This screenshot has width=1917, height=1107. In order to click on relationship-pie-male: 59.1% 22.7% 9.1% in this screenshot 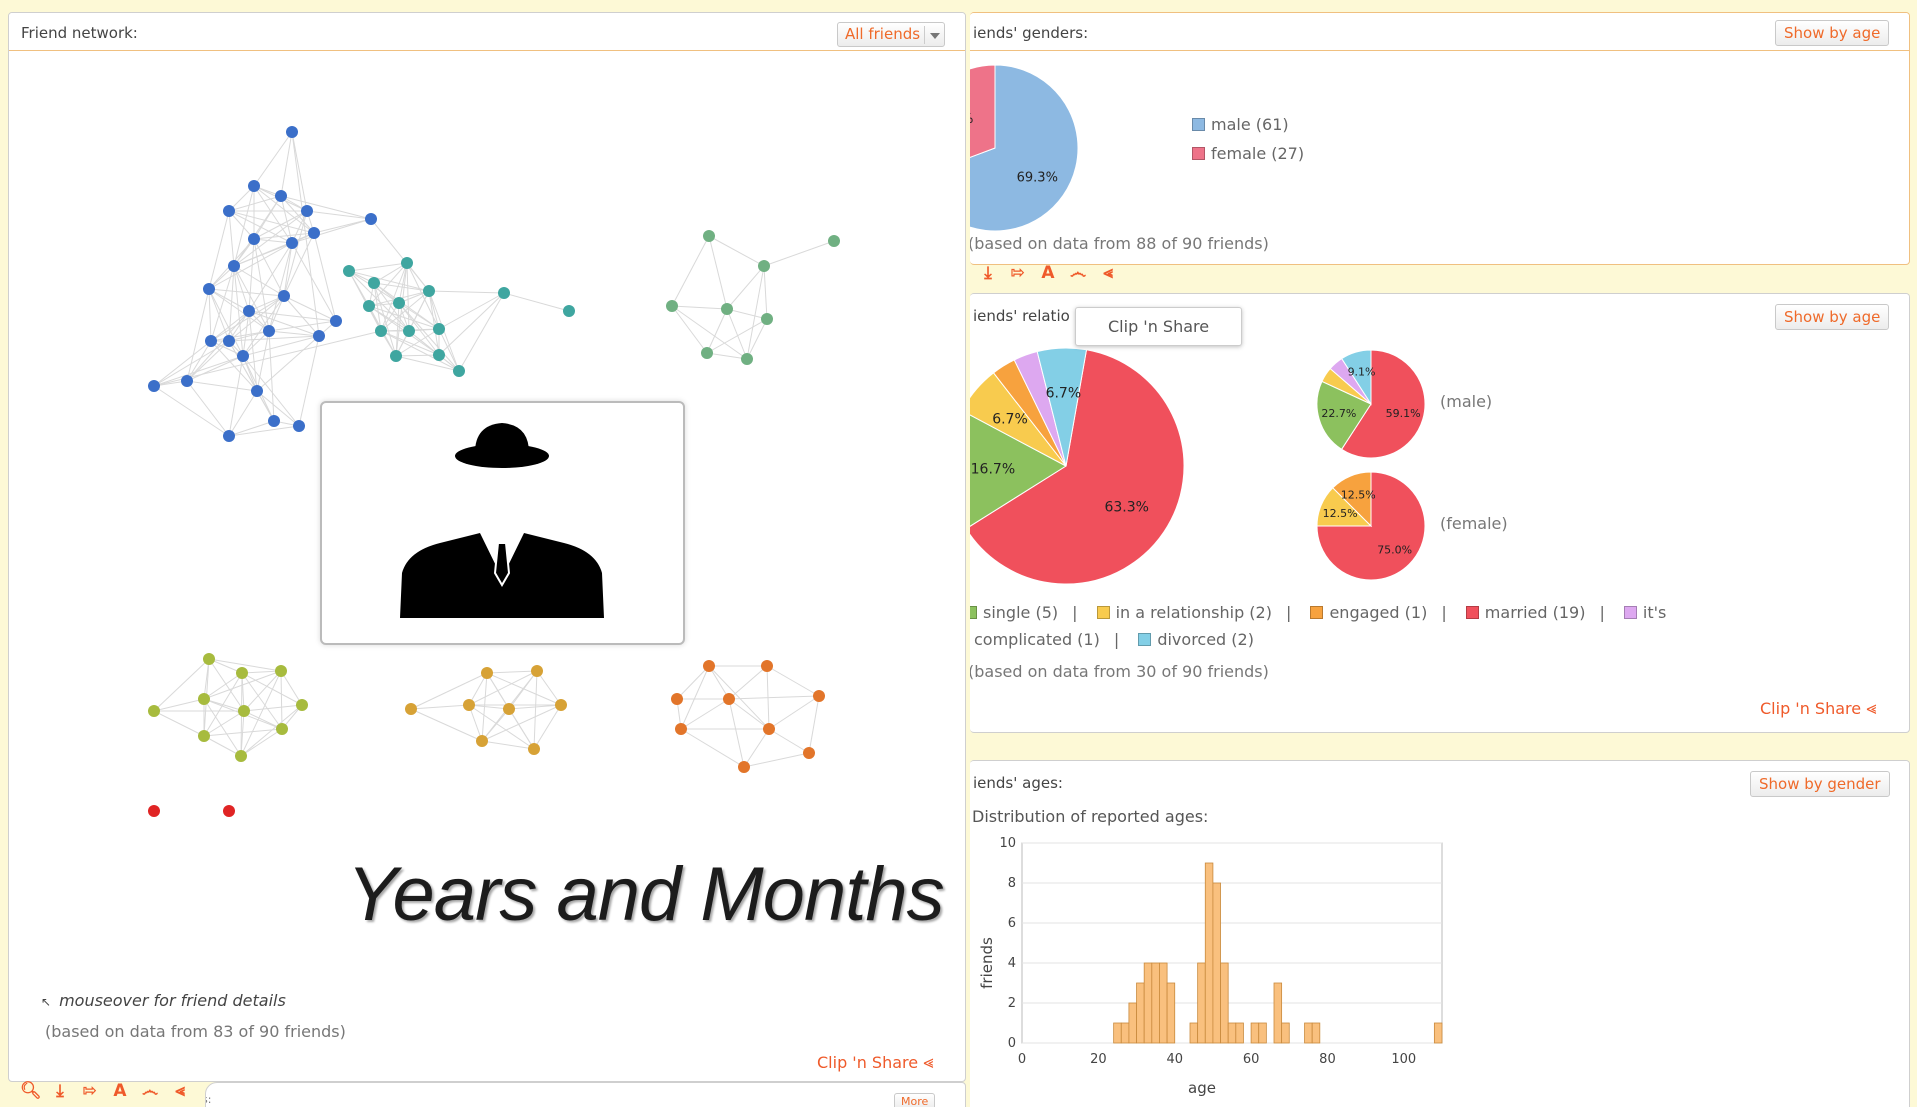, I will do `click(1371, 404)`.